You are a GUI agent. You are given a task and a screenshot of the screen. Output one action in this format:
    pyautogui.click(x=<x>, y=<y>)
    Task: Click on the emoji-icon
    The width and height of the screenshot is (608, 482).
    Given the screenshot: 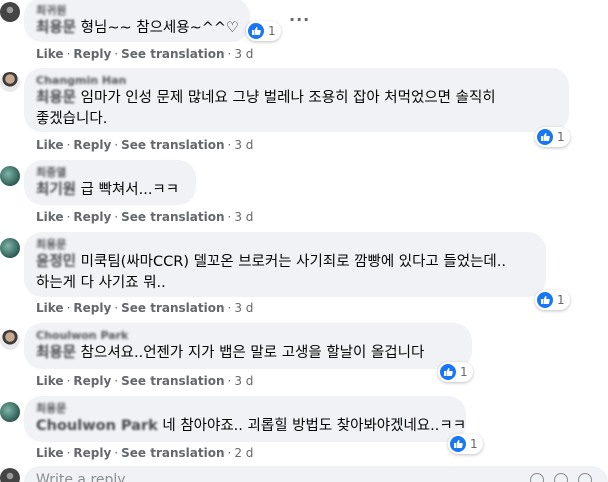 What is the action you would take?
    pyautogui.click(x=537, y=477)
    